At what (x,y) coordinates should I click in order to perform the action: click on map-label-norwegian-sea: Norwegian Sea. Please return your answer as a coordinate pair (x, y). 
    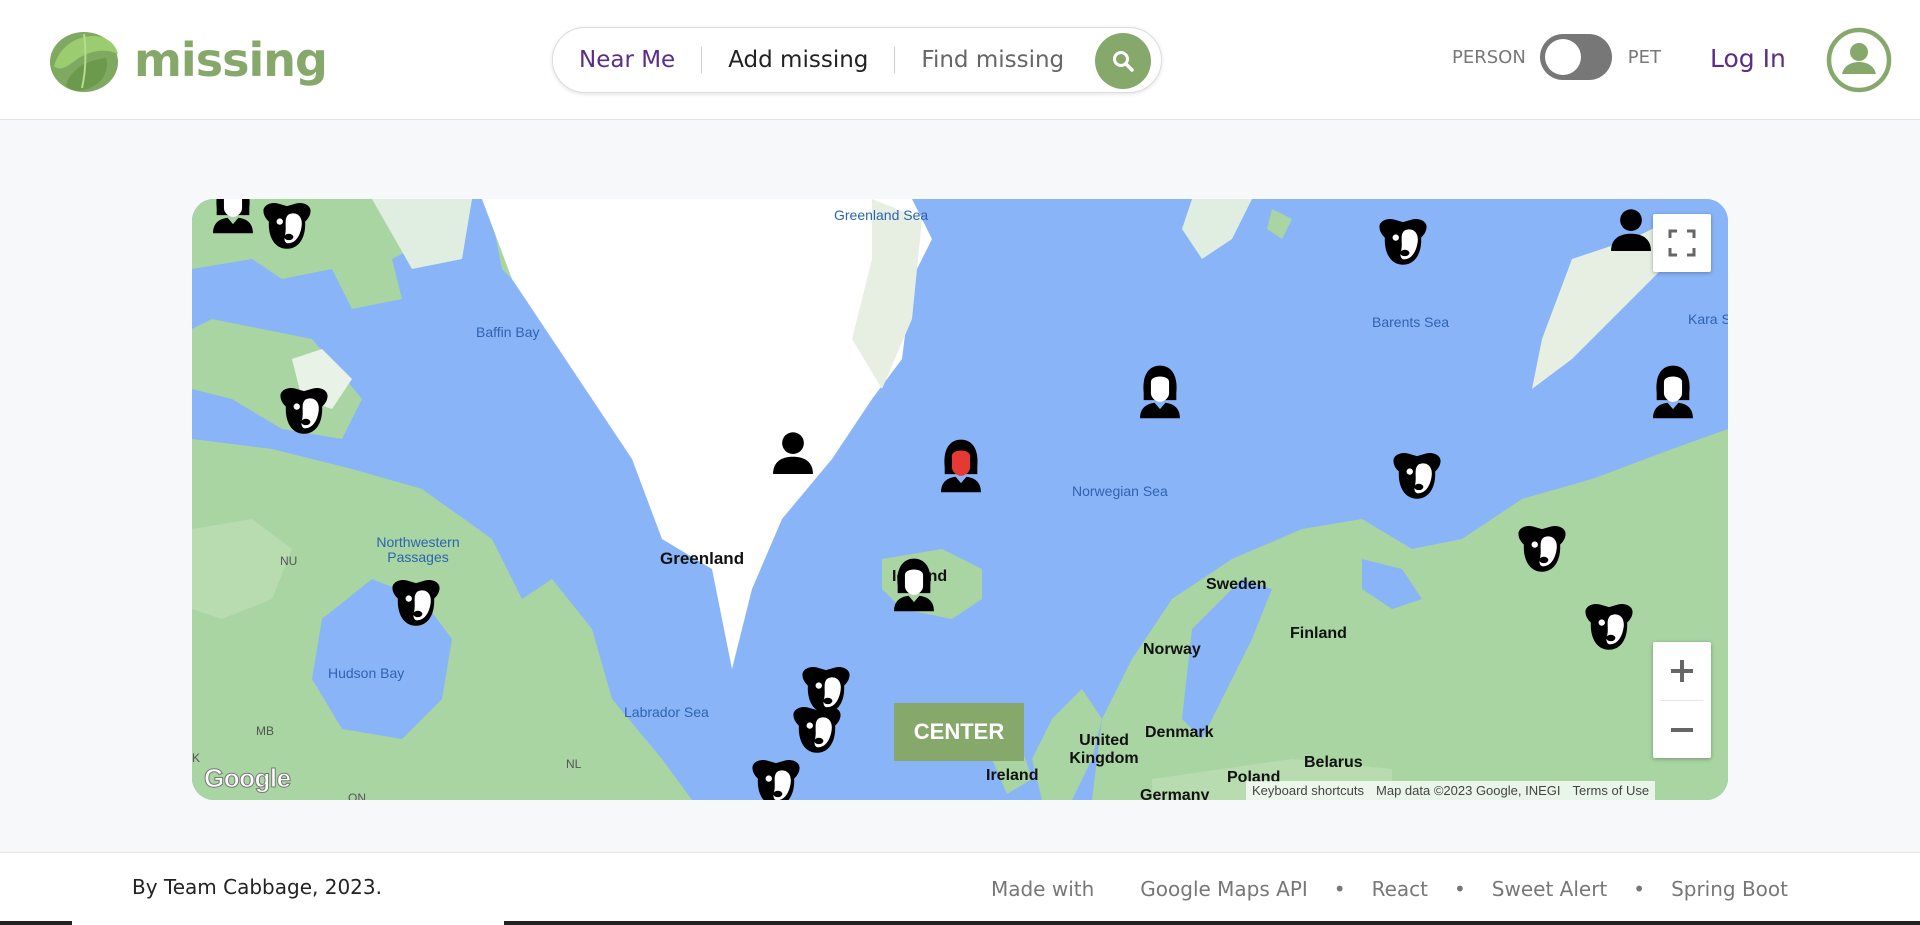
    Looking at the image, I should click on (1120, 491).